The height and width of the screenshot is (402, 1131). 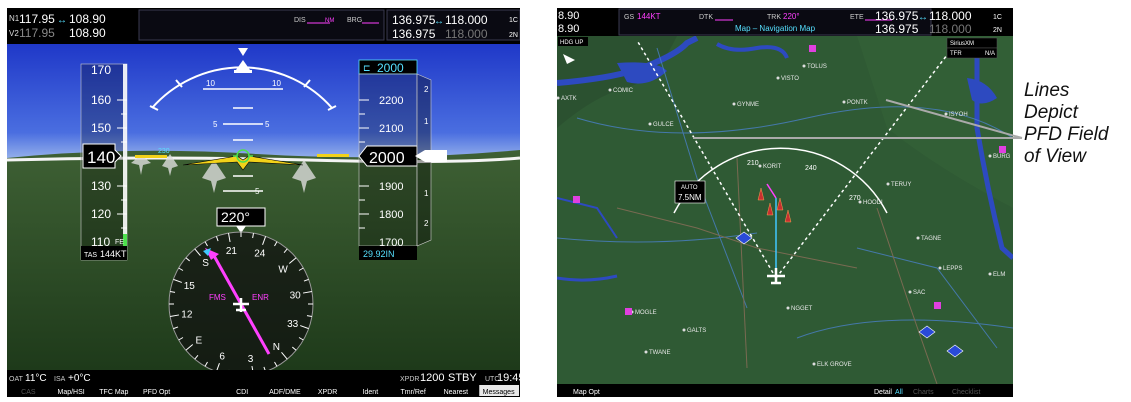 I want to click on callout-line-1: Lines, so click(x=1047, y=90).